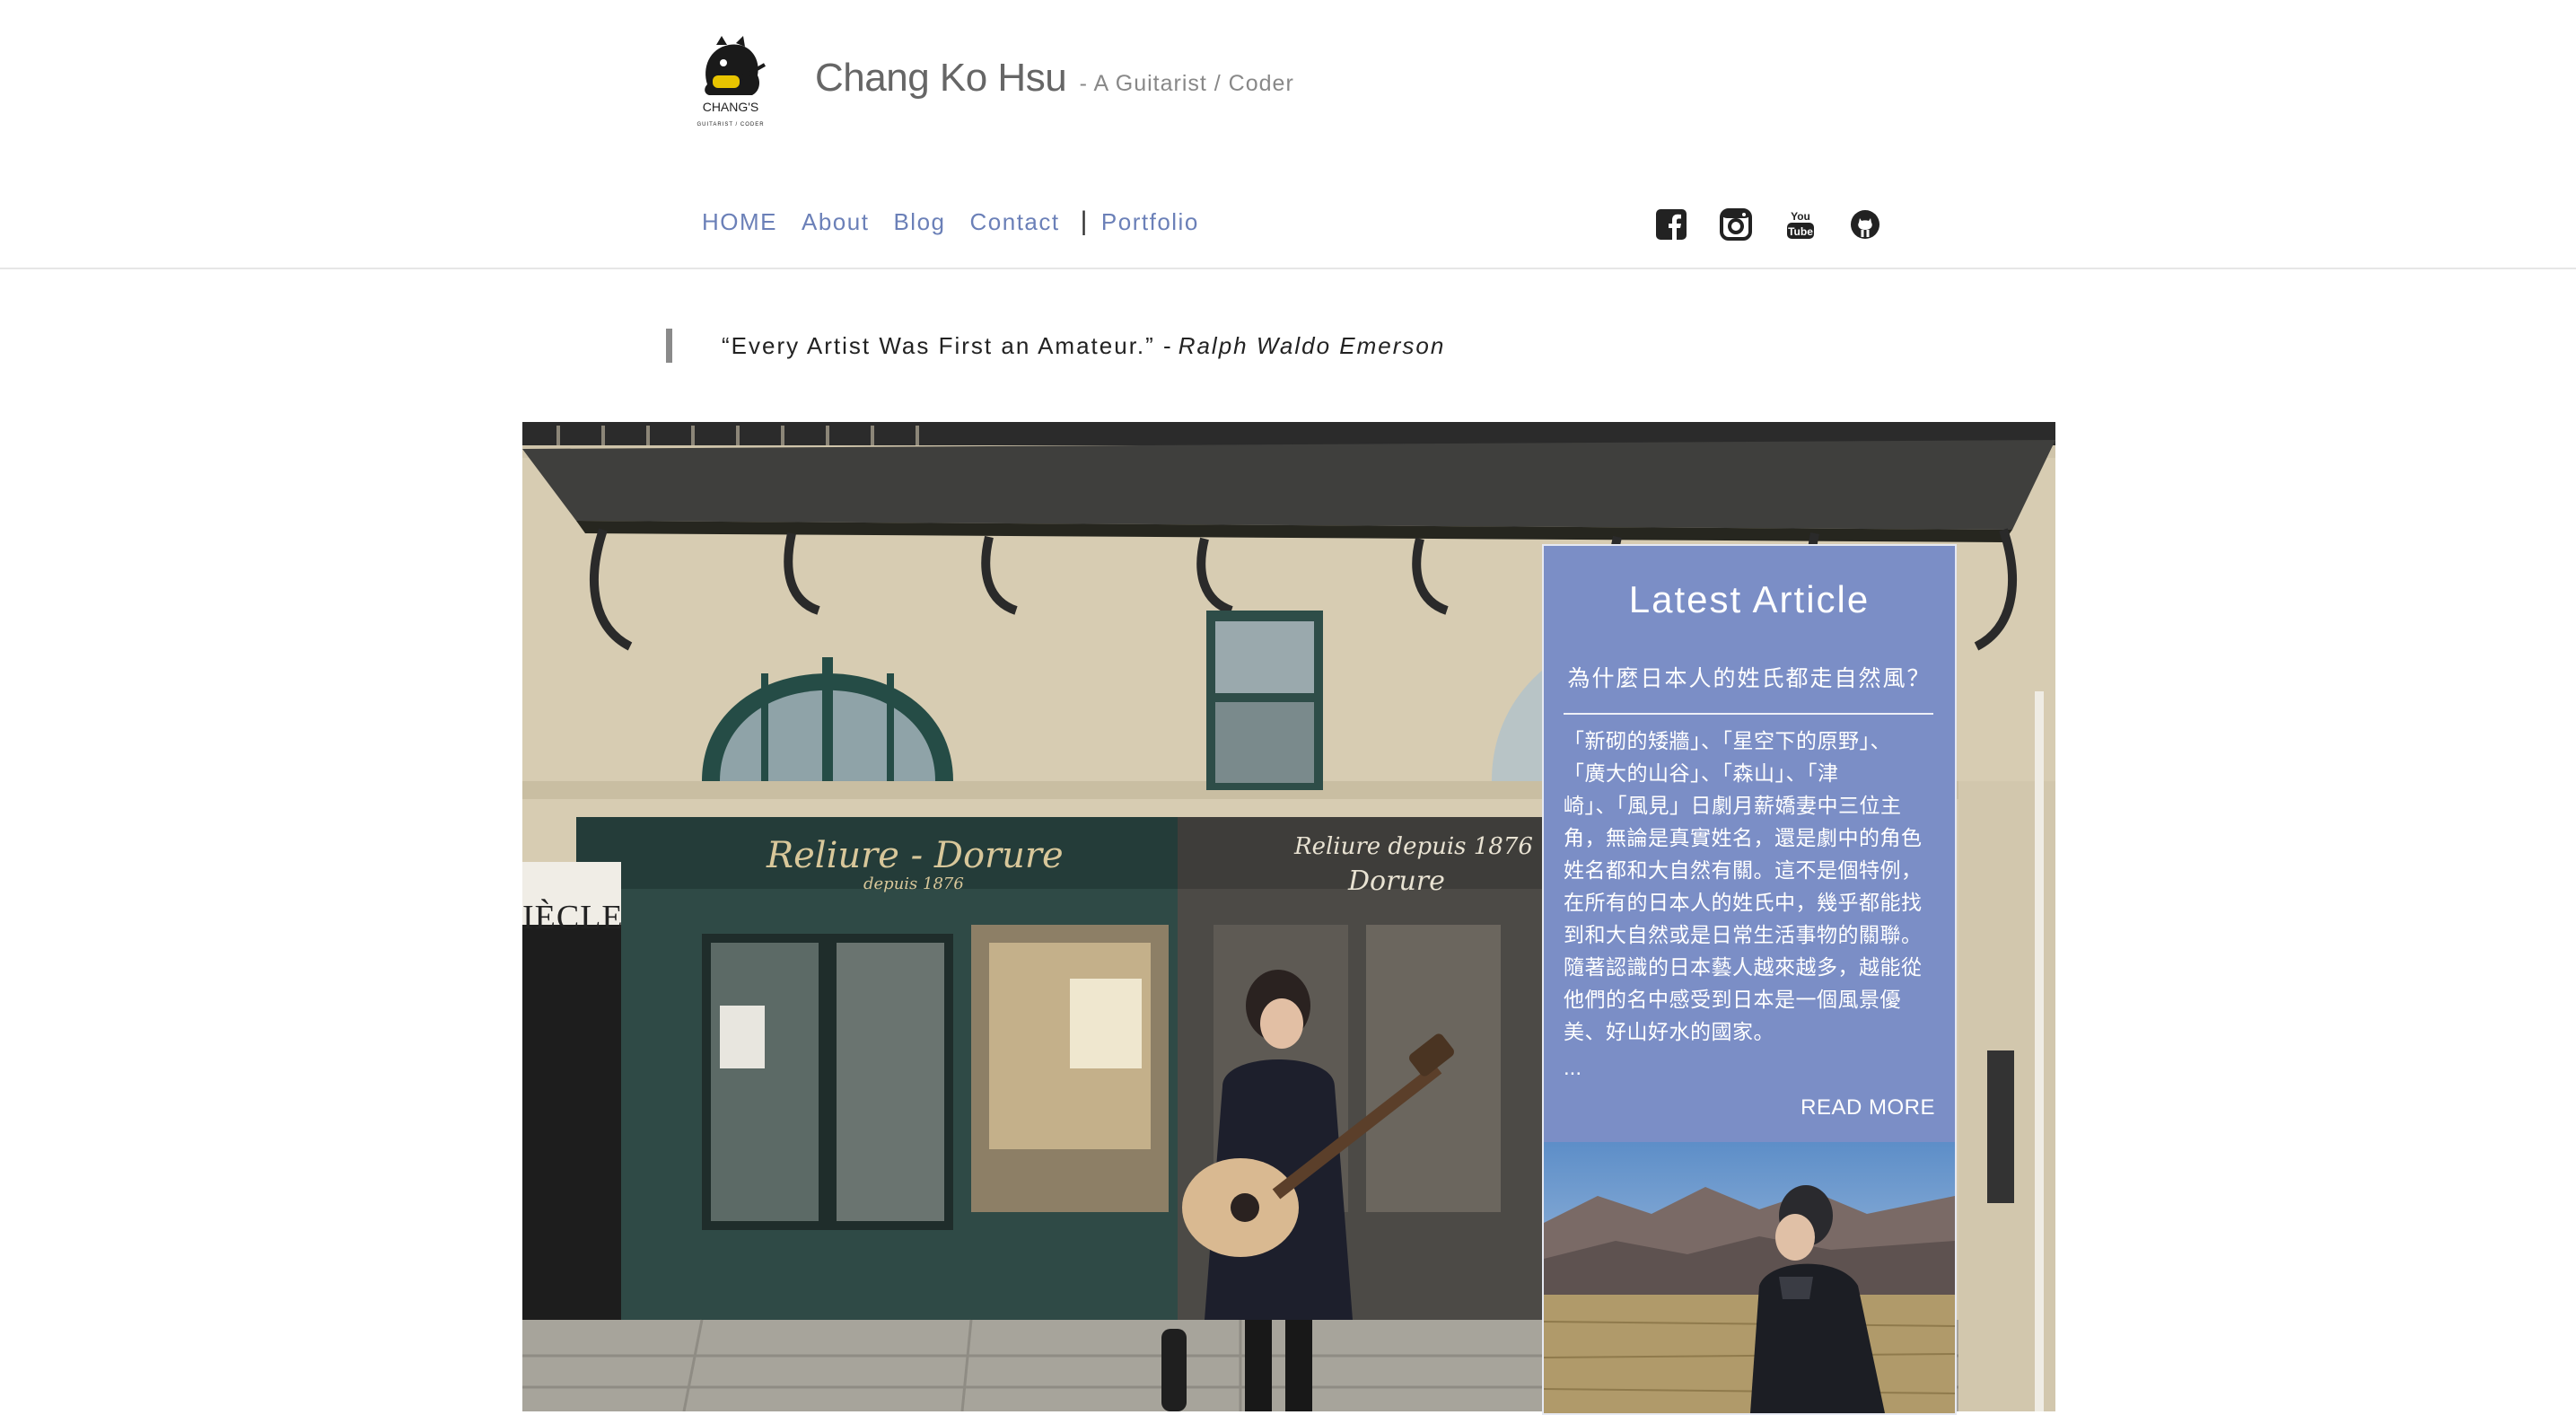 Image resolution: width=2576 pixels, height=1415 pixels. I want to click on article-divider, so click(1748, 714).